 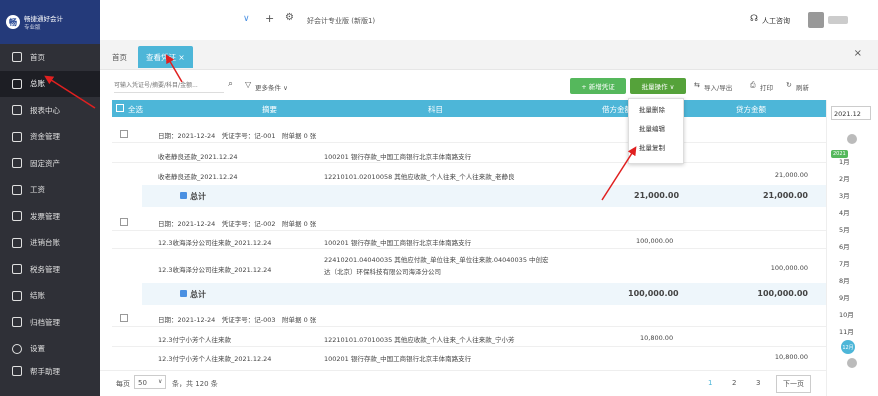 I want to click on help-button: 人工咨询, so click(x=776, y=21).